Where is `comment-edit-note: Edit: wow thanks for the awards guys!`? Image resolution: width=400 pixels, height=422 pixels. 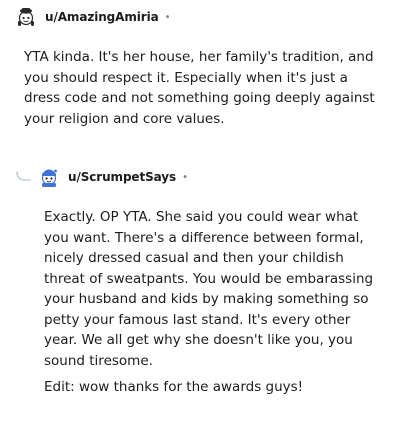 comment-edit-note: Edit: wow thanks for the awards guys! is located at coordinates (174, 387).